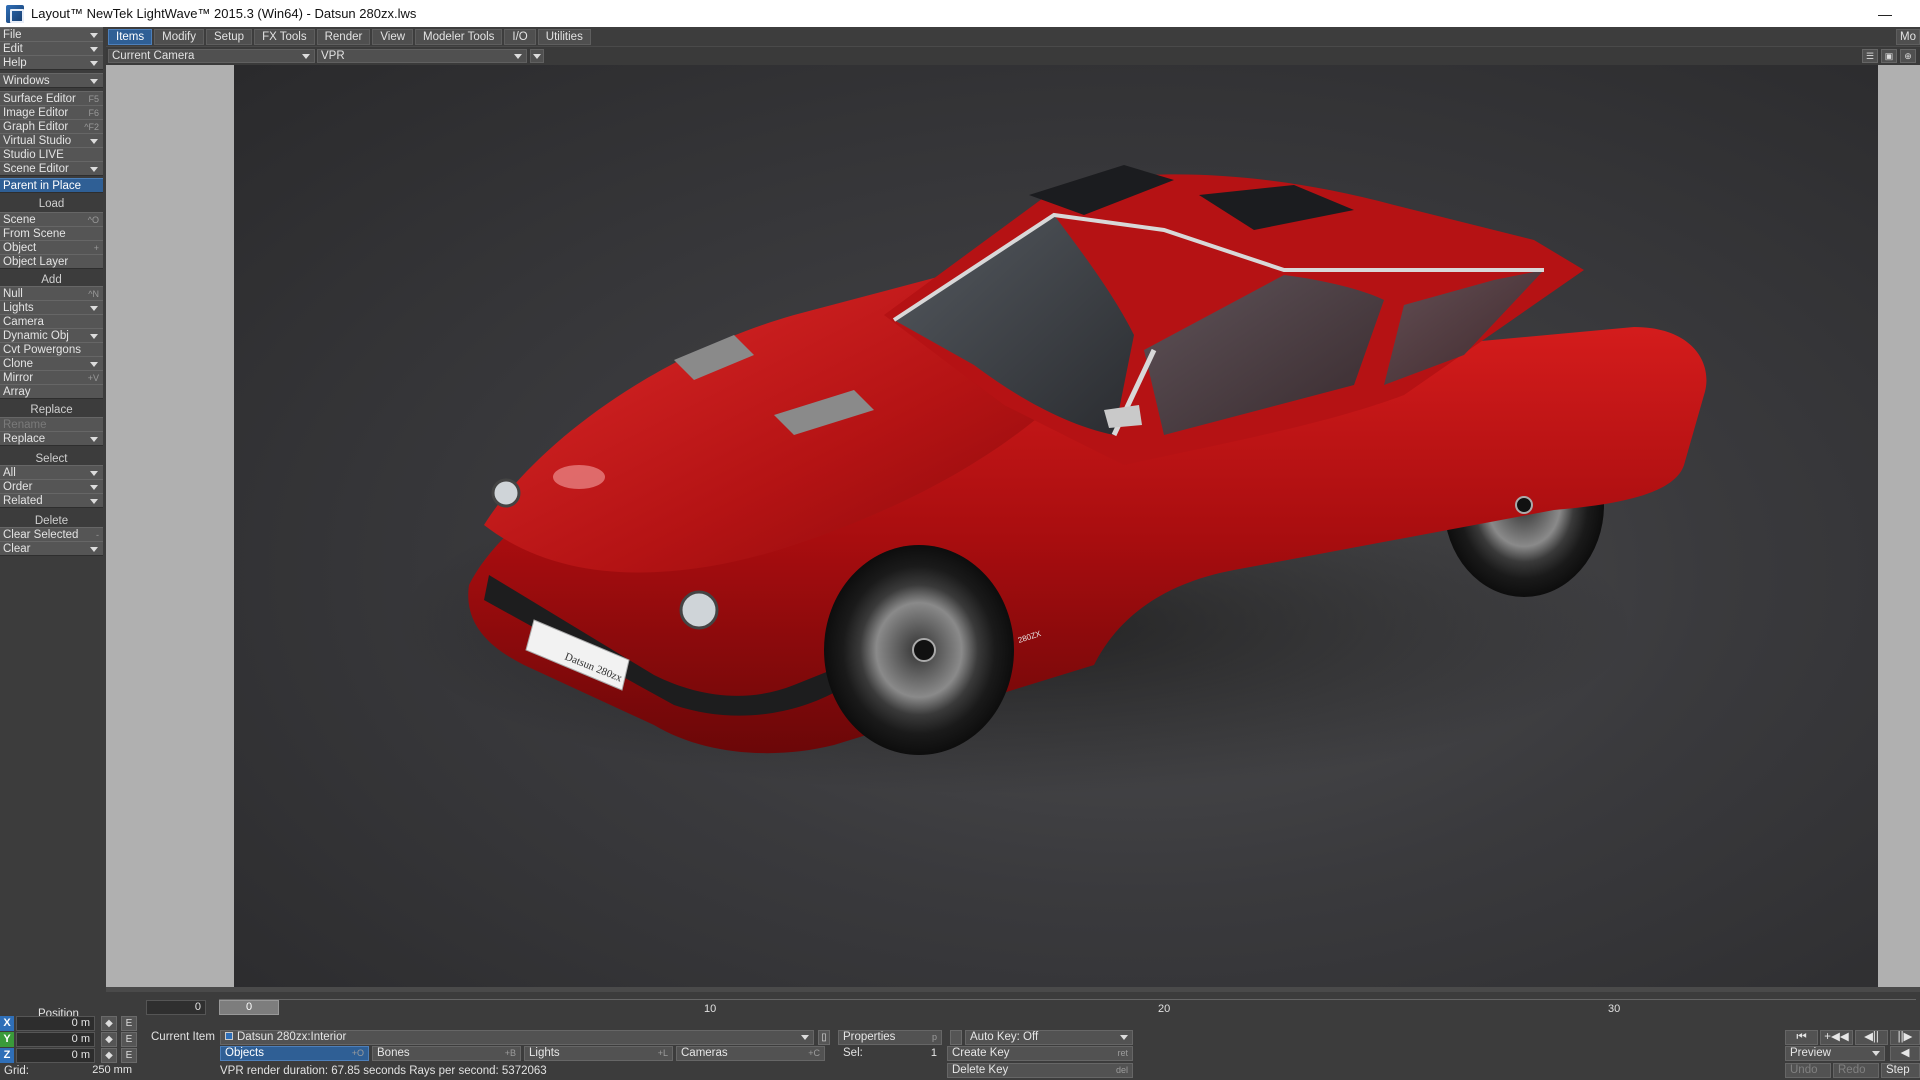 This screenshot has width=1920, height=1080. Describe the element at coordinates (1908, 36) in the screenshot. I see `tab-overflow: Mo` at that location.